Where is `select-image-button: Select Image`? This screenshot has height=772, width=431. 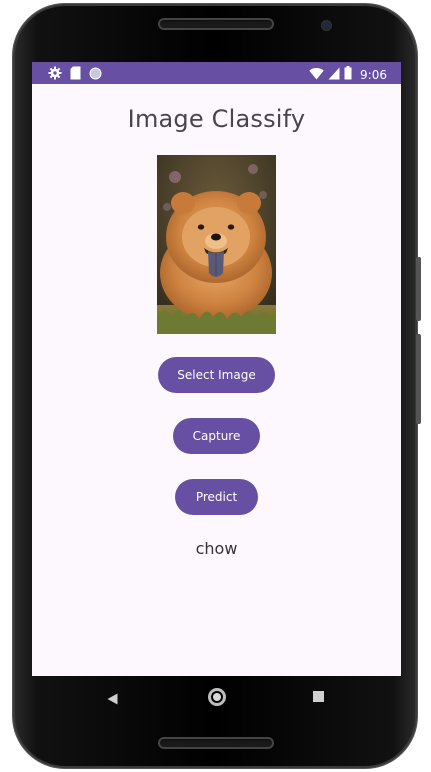 select-image-button: Select Image is located at coordinates (216, 375).